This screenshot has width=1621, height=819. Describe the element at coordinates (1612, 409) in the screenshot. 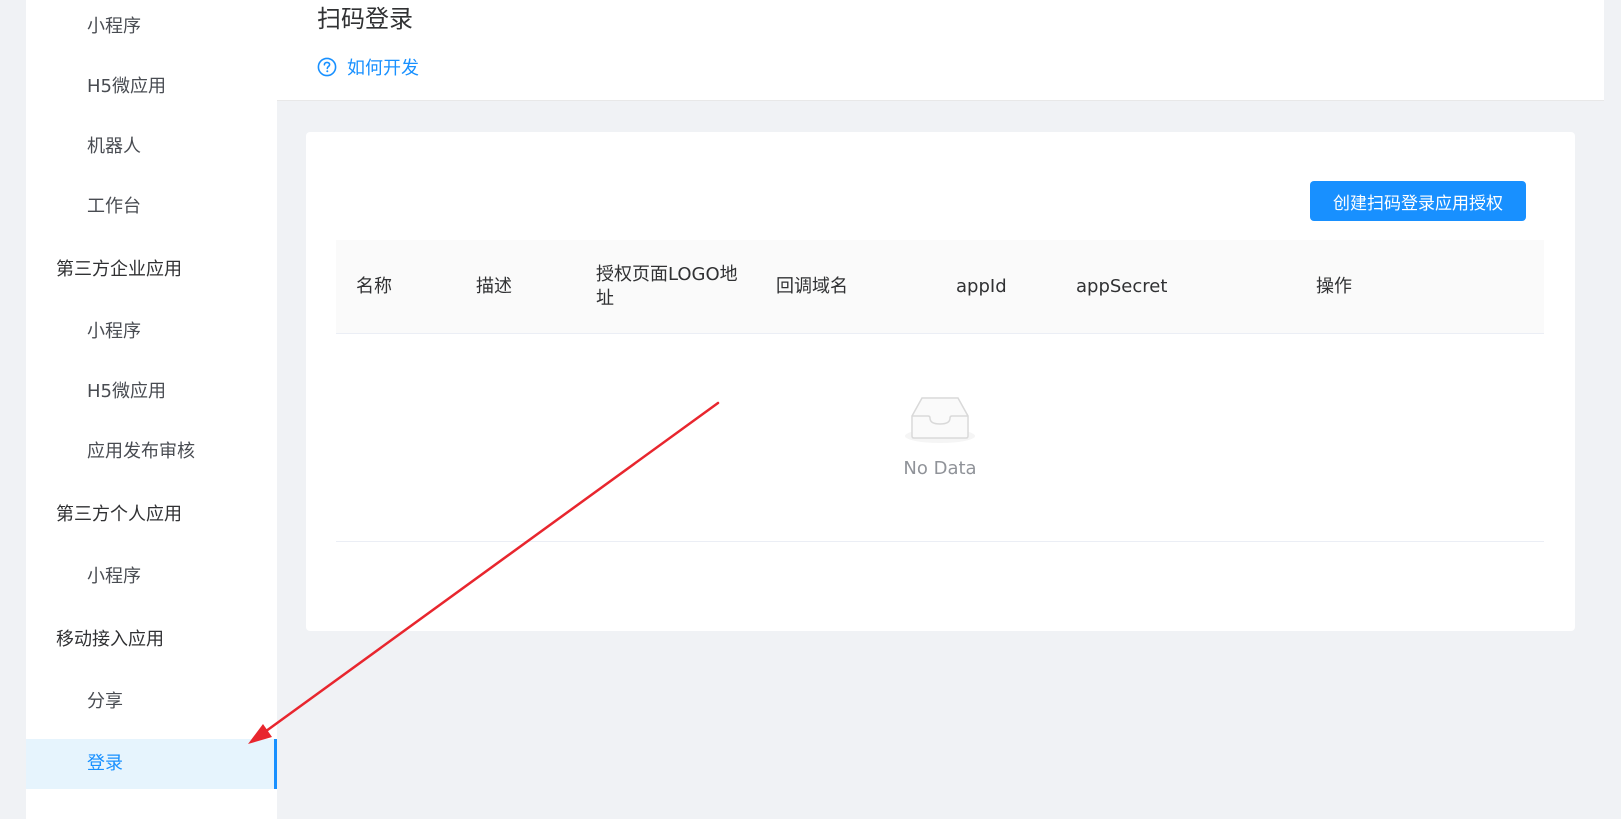

I see `right-edge-strip` at that location.